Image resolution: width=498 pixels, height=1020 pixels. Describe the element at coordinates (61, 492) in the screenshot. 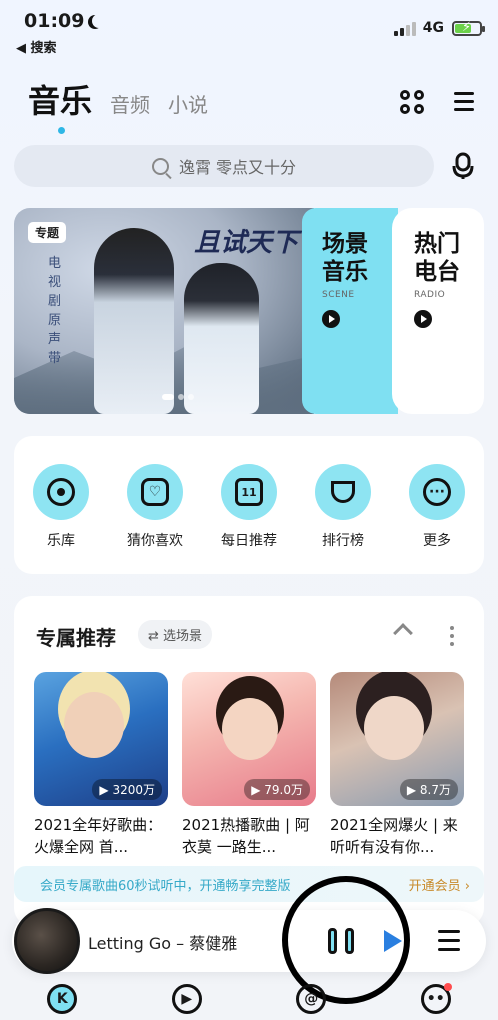

I see `disc-icon` at that location.